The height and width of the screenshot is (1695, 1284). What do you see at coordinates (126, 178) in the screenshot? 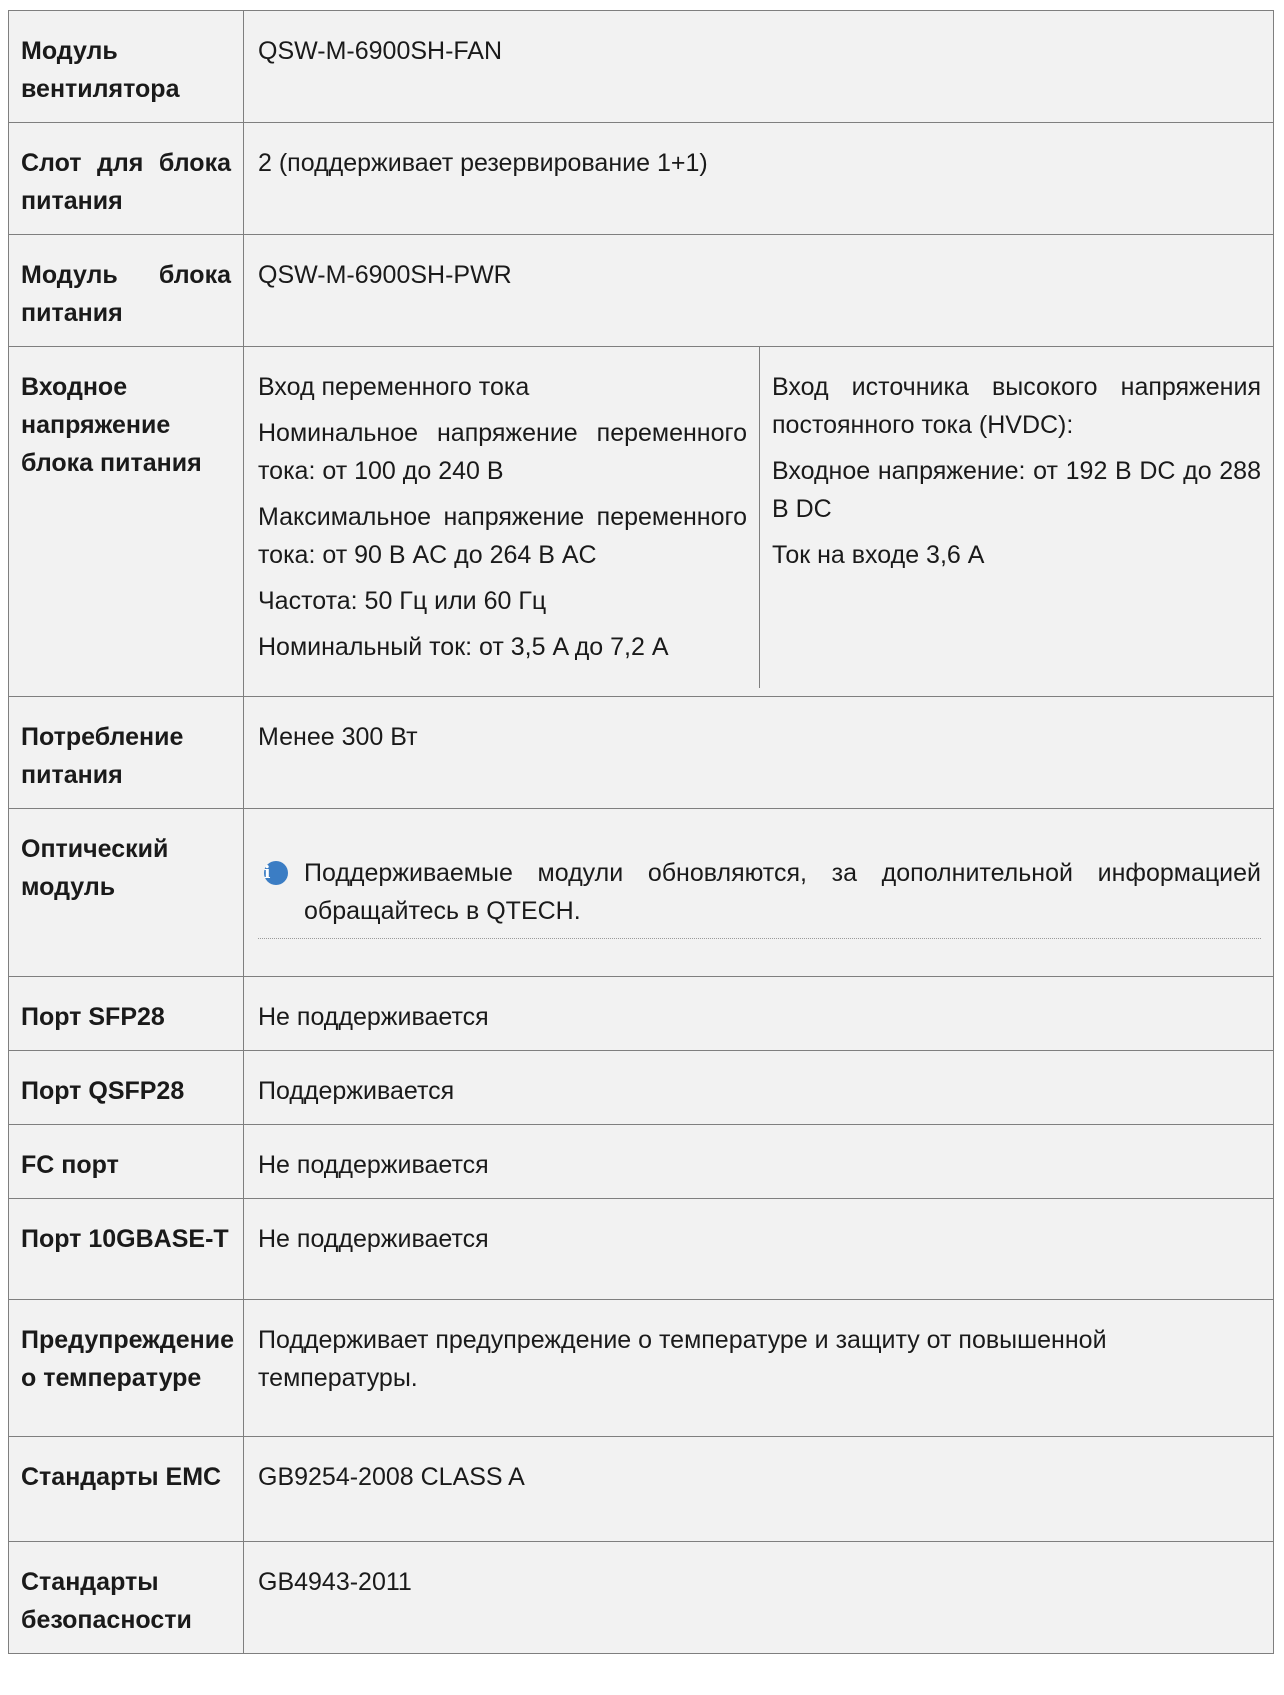
I see `row-label: Слот для блока питания` at bounding box center [126, 178].